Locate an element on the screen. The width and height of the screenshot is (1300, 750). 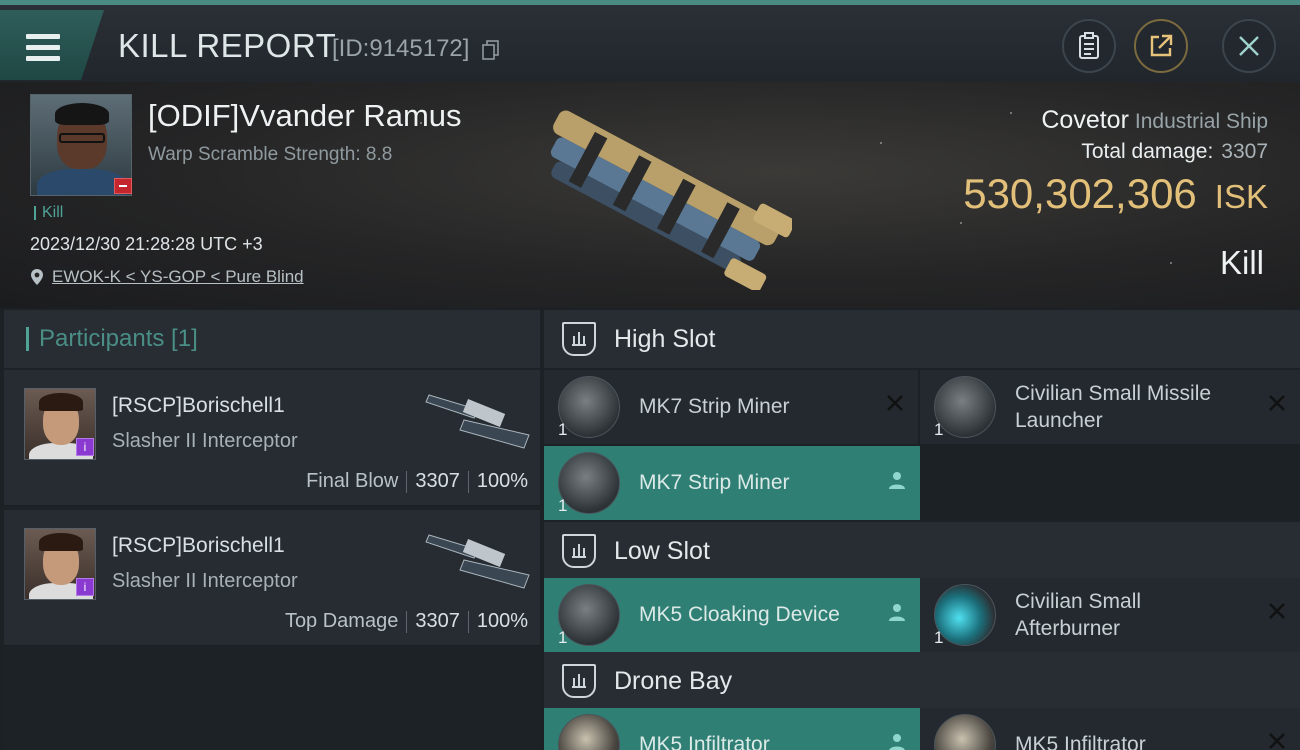
low-slot-icon is located at coordinates (579, 551).